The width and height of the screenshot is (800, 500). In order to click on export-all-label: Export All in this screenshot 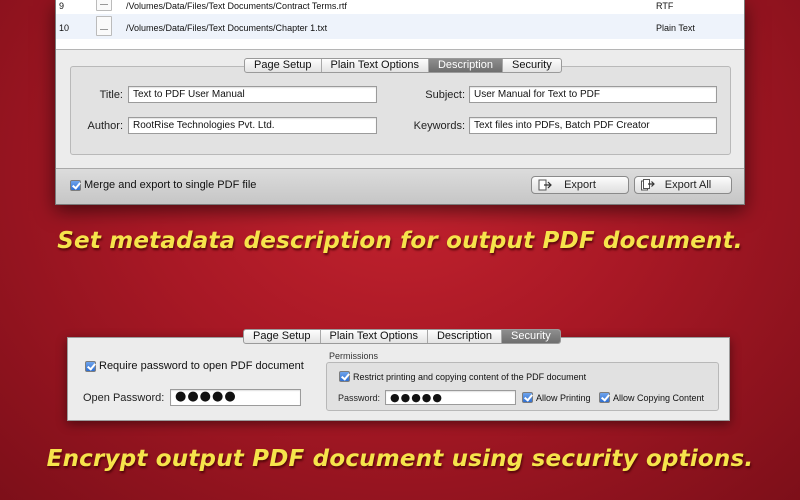, I will do `click(688, 185)`.